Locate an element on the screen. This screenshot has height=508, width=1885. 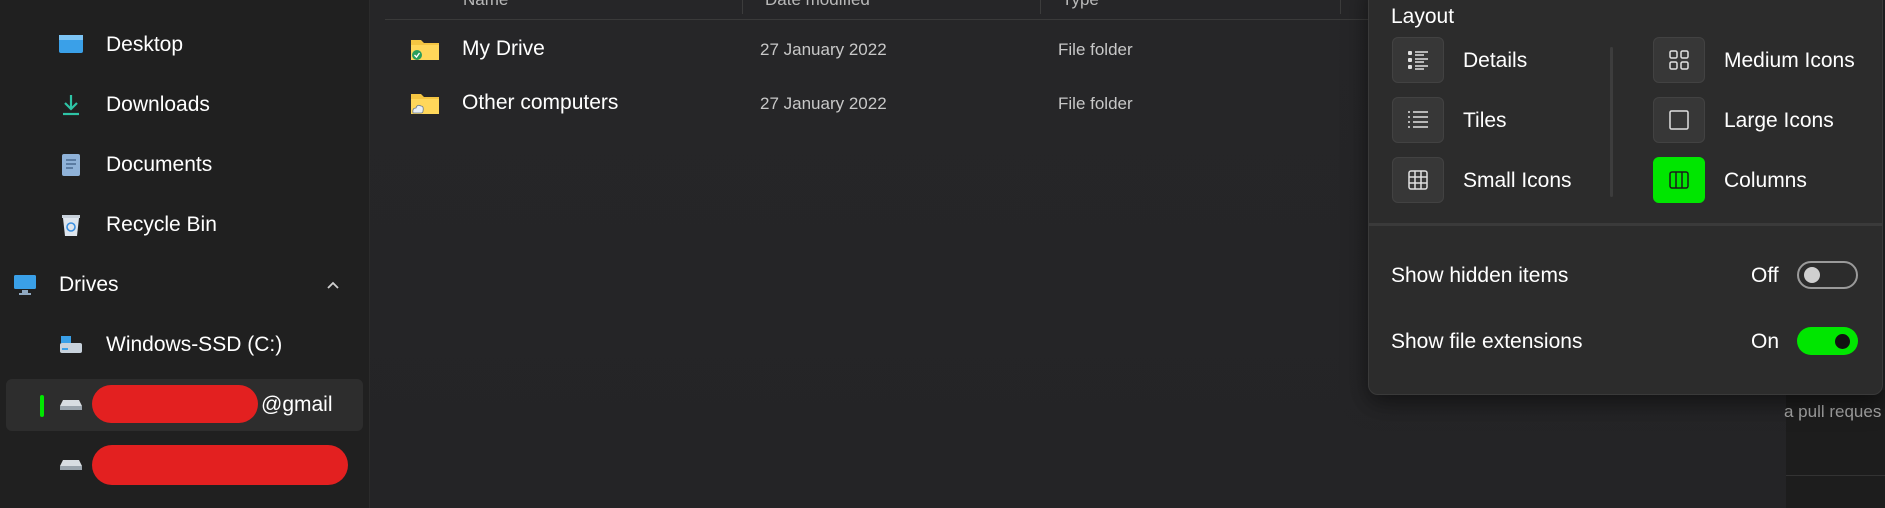
background-divider is located at coordinates (1835, 475).